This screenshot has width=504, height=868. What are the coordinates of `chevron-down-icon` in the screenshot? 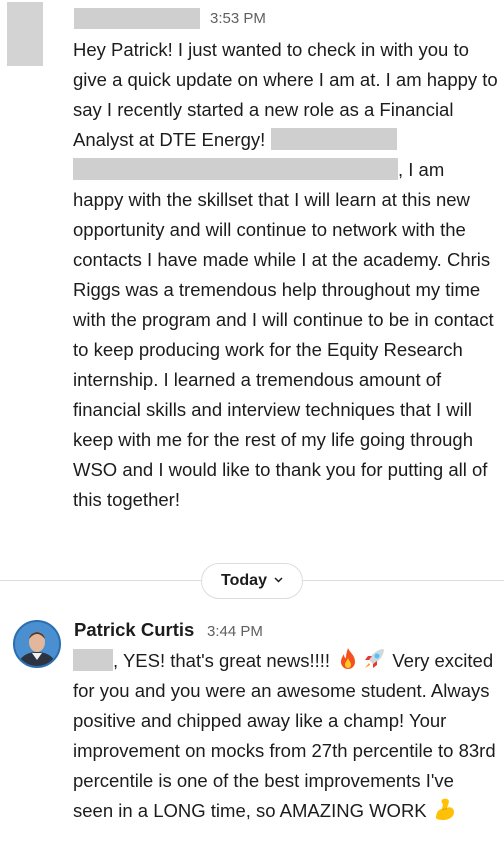 It's located at (278, 580).